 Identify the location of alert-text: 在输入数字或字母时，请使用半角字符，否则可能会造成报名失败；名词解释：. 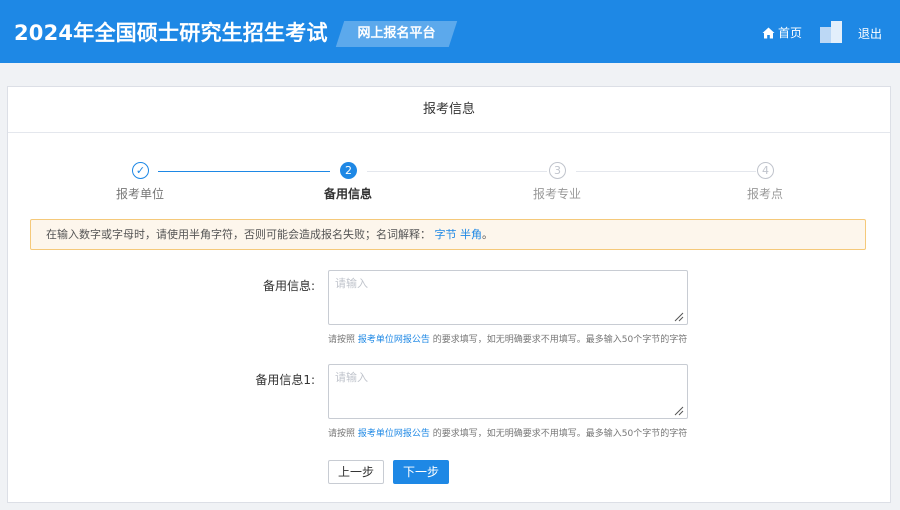
(238, 234).